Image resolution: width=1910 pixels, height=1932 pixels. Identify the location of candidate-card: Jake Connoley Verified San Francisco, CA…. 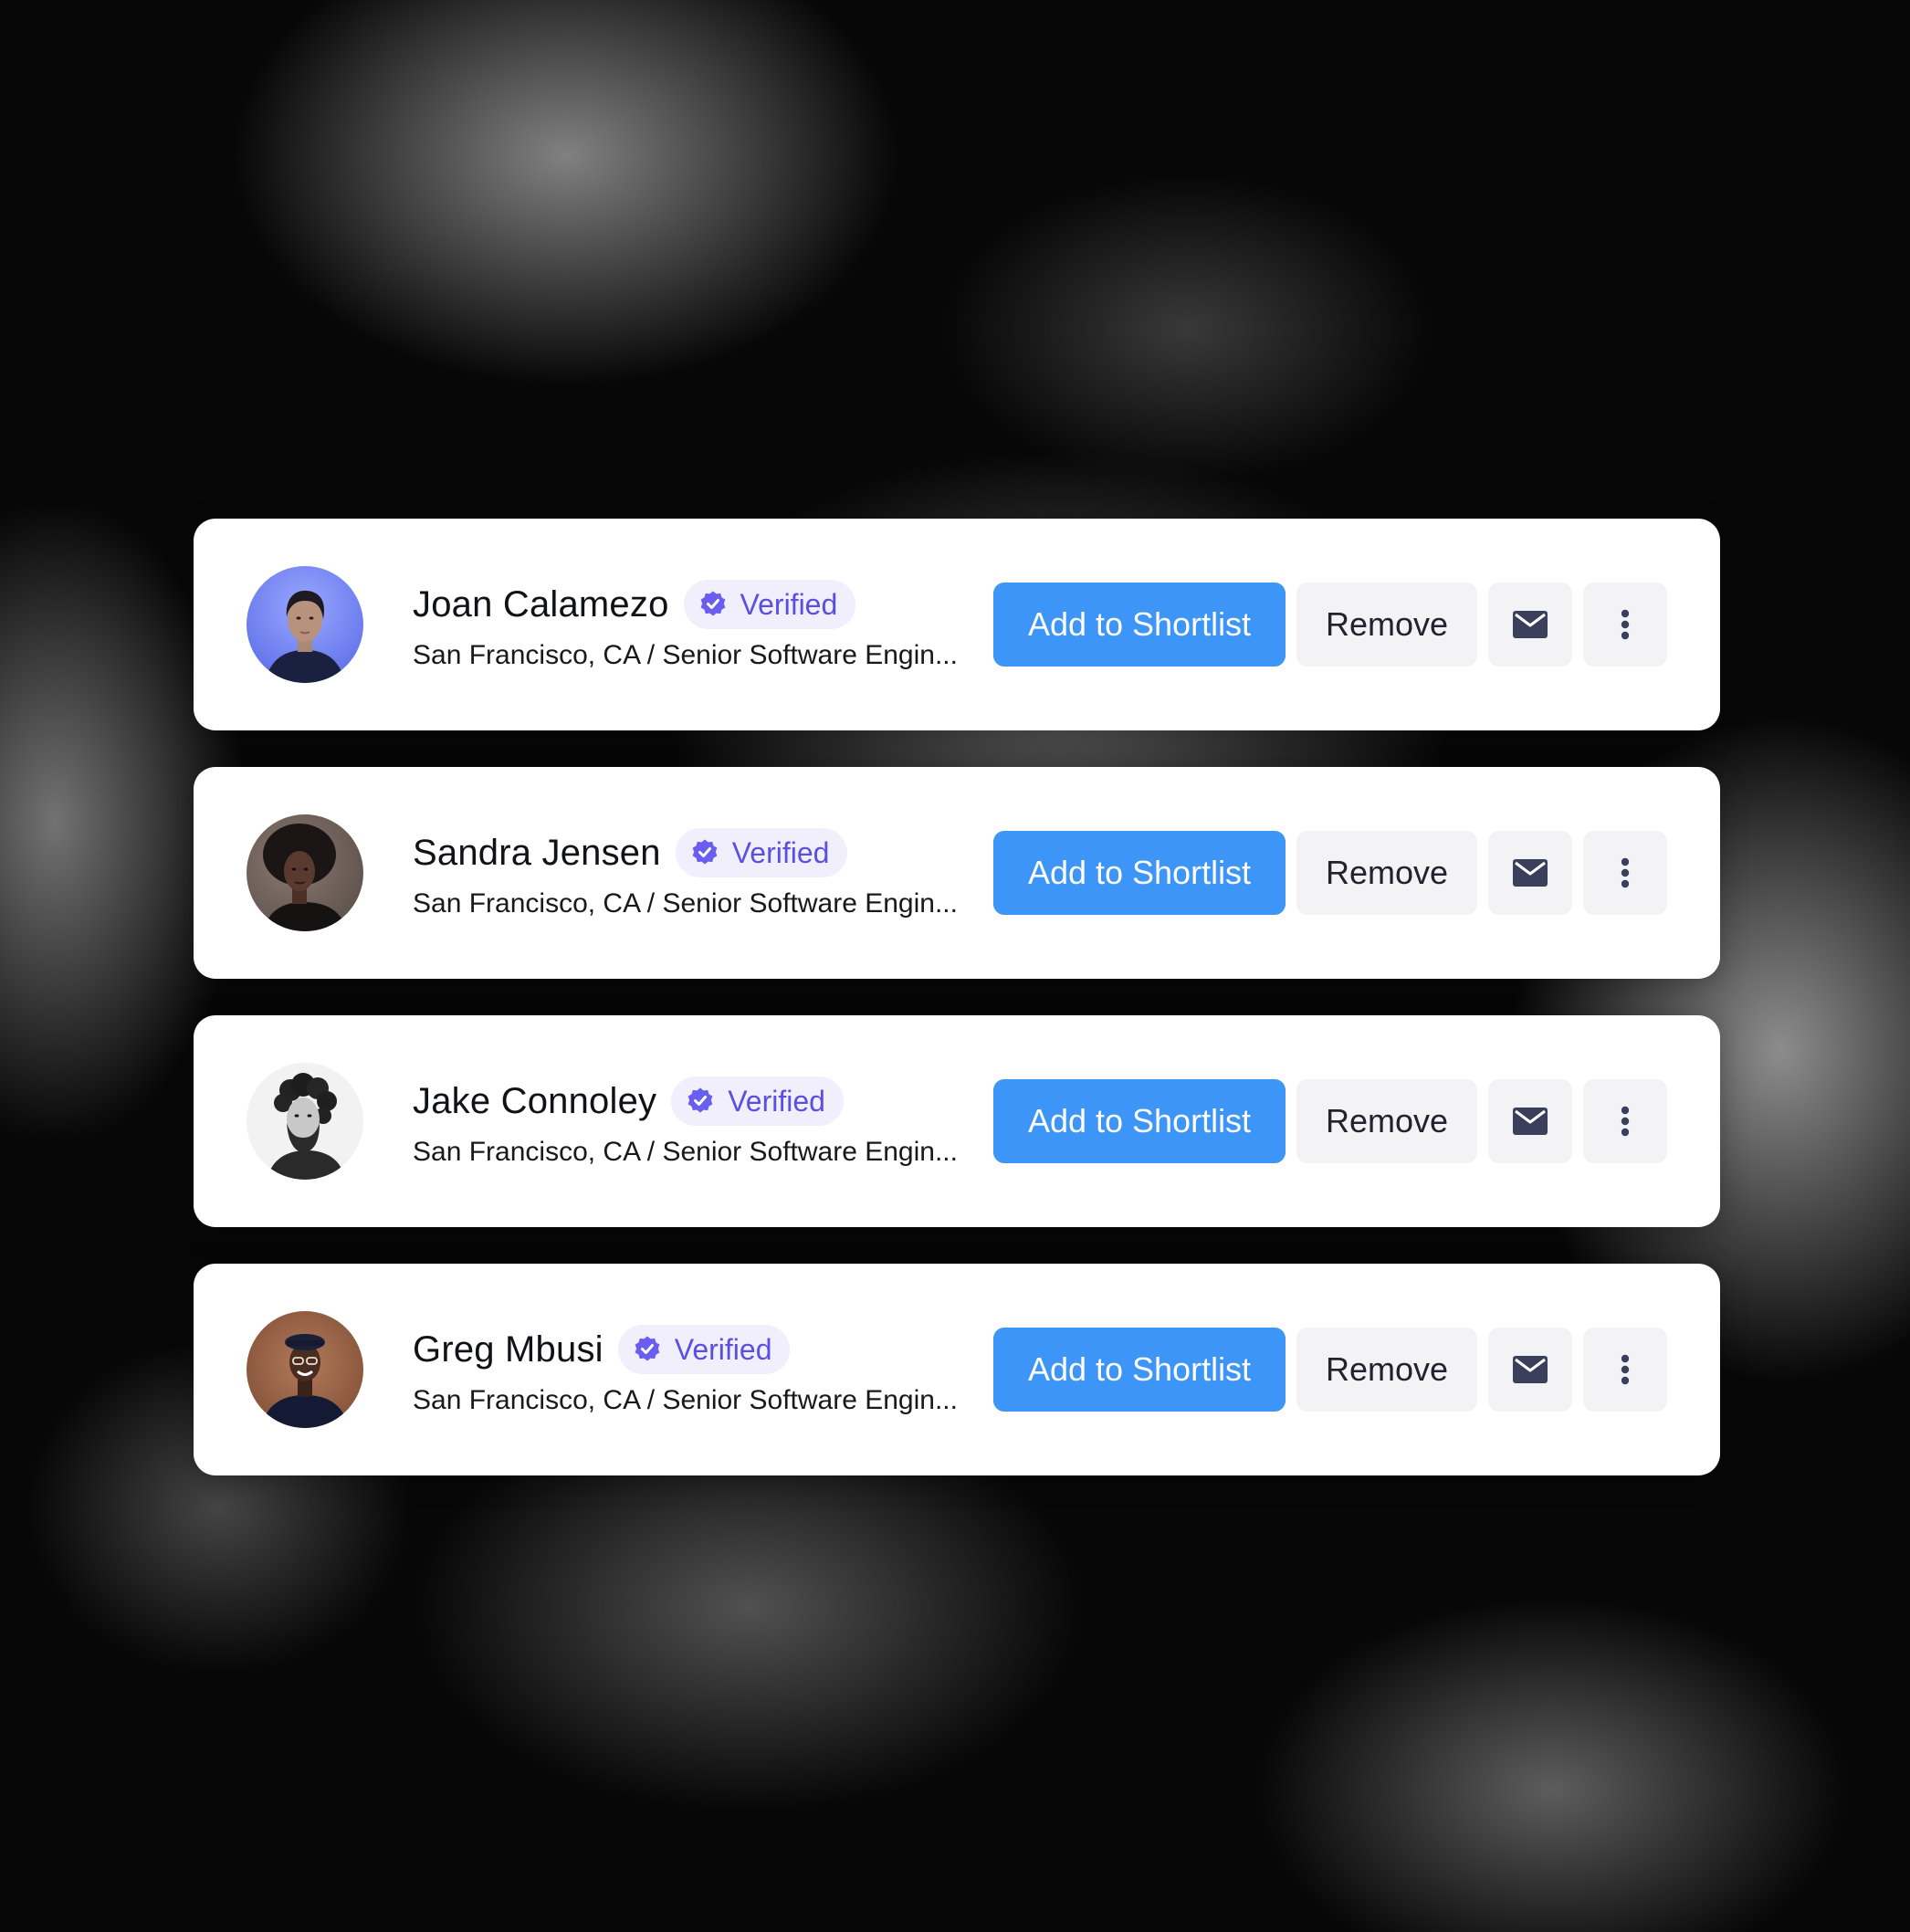
(957, 1121).